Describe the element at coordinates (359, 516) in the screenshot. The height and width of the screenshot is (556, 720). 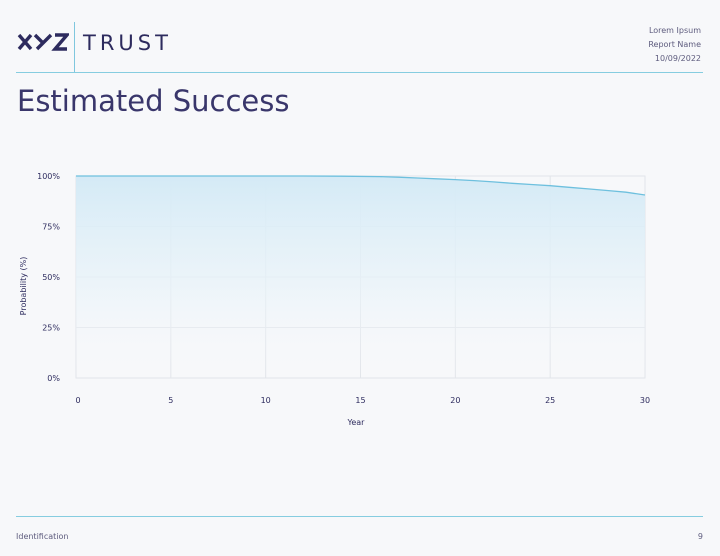
I see `footer-divider` at that location.